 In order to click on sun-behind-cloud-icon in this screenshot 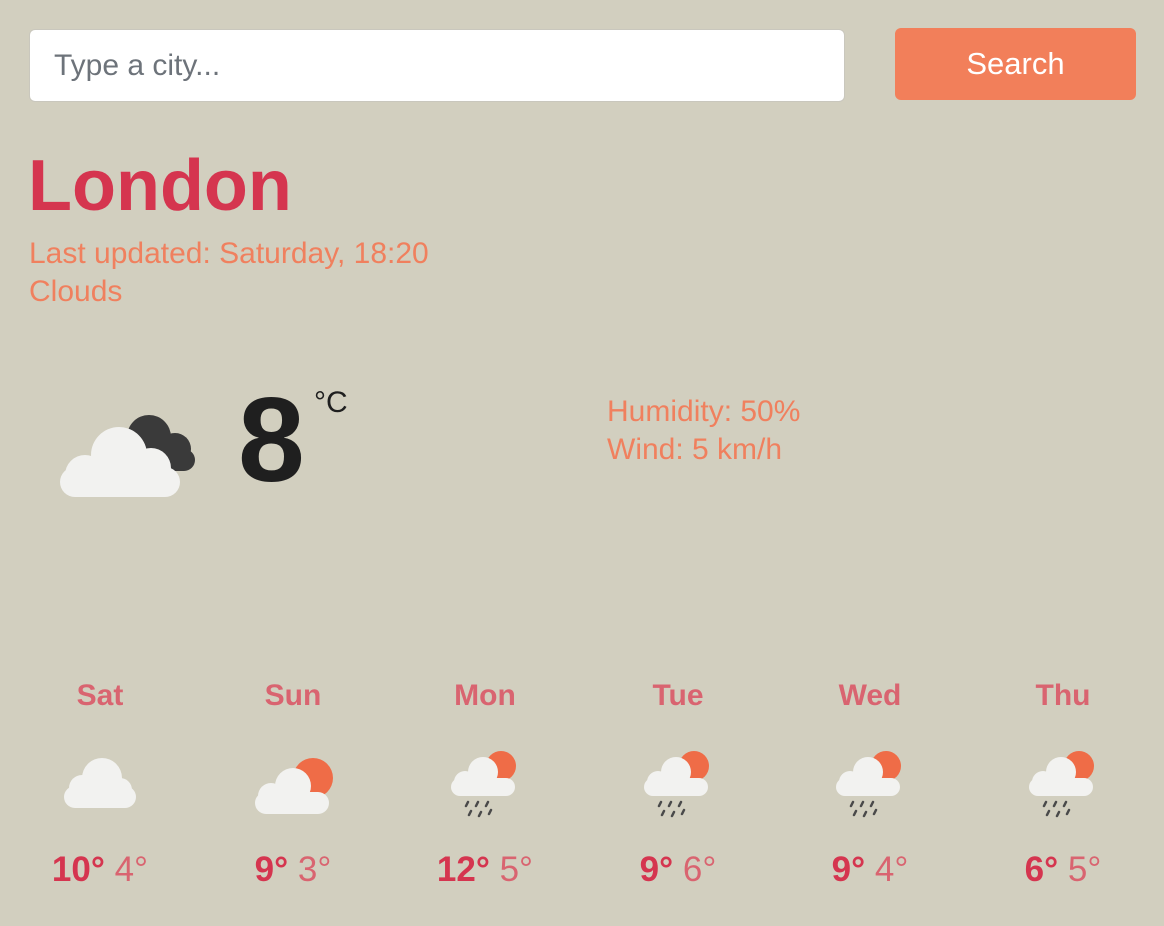, I will do `click(294, 786)`.